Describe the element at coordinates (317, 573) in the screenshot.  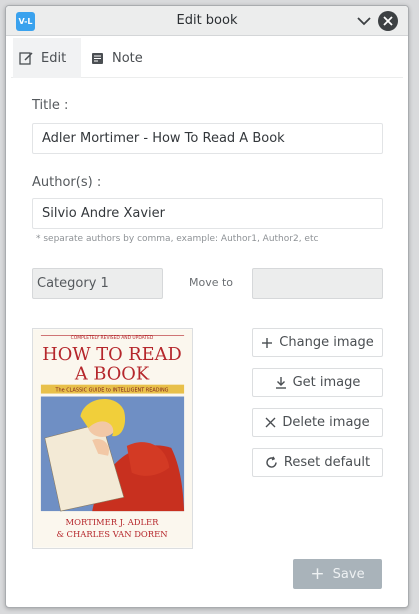
I see `save-plus-icon: +` at that location.